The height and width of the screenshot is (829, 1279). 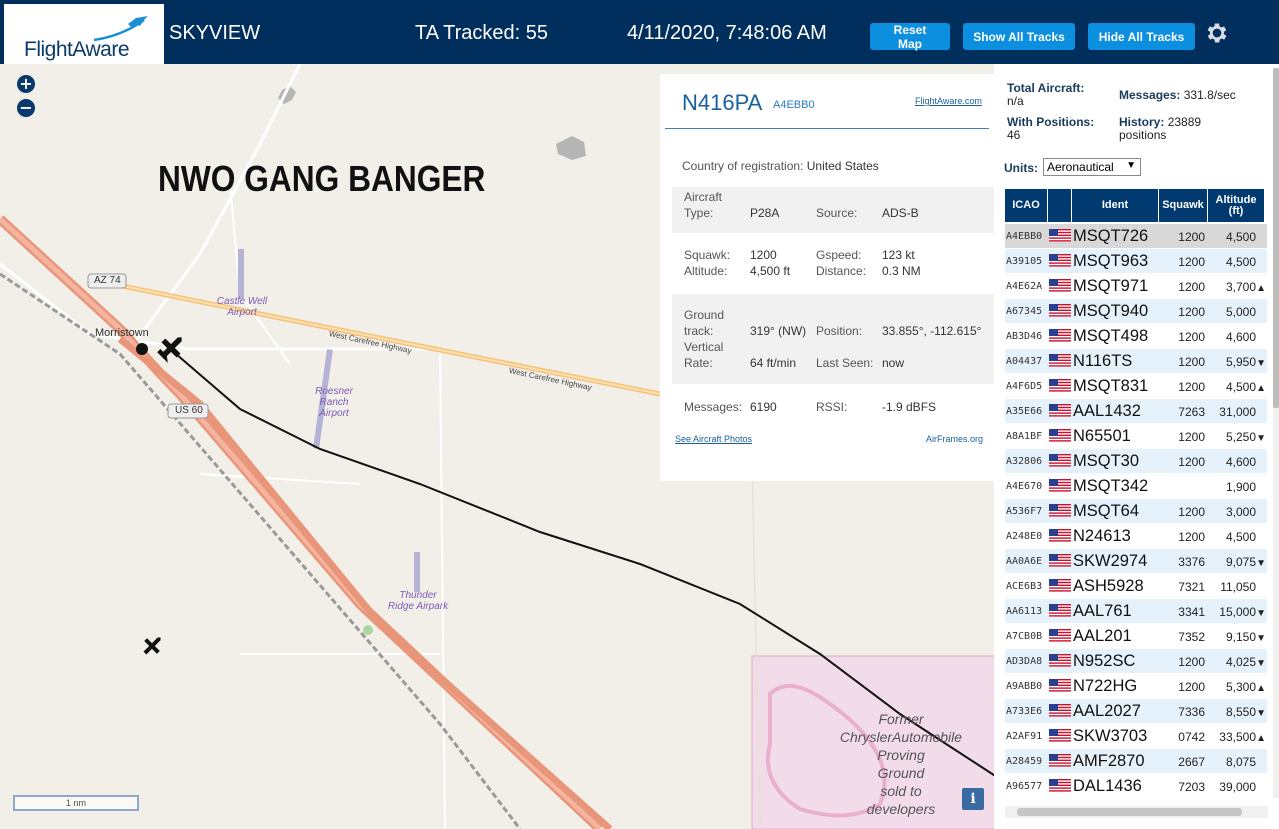 I want to click on table-row: A39105 MSQT963 1200 4,500, so click(x=1136, y=261).